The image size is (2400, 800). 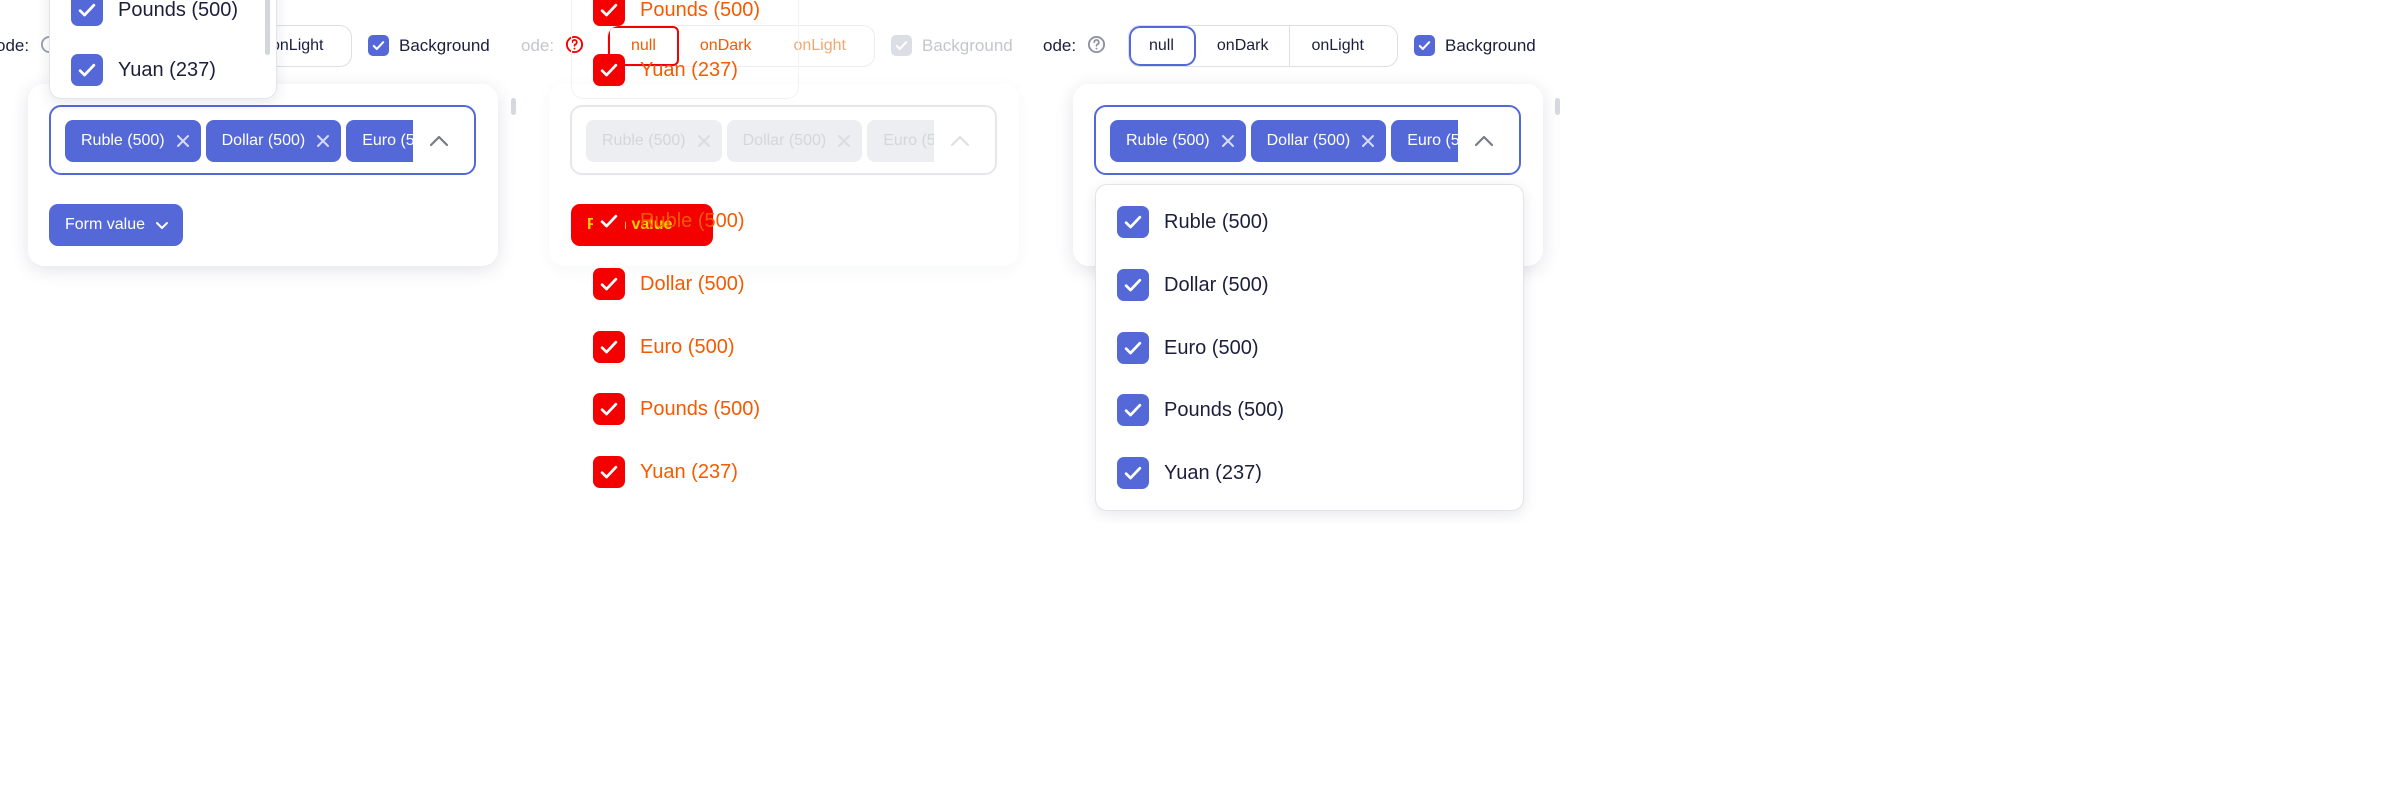 I want to click on mode-ondark-button: onDark, so click(x=1243, y=46).